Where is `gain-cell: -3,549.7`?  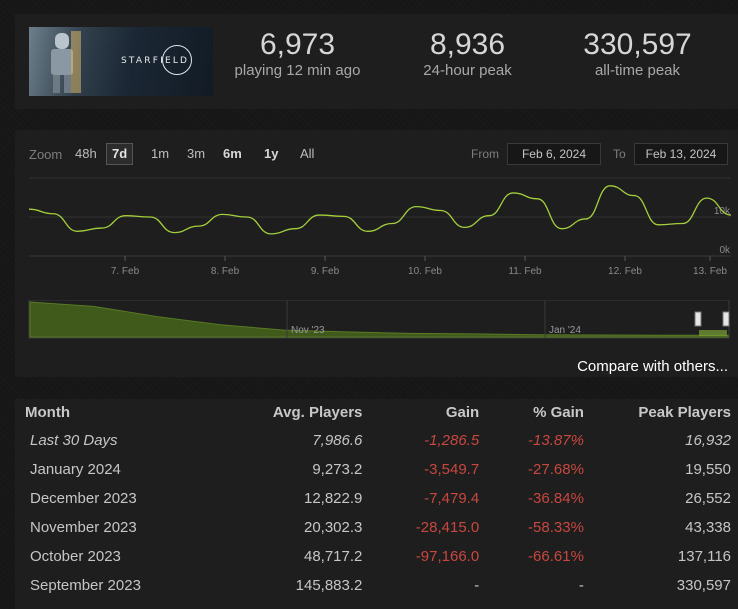 gain-cell: -3,549.7 is located at coordinates (452, 469).